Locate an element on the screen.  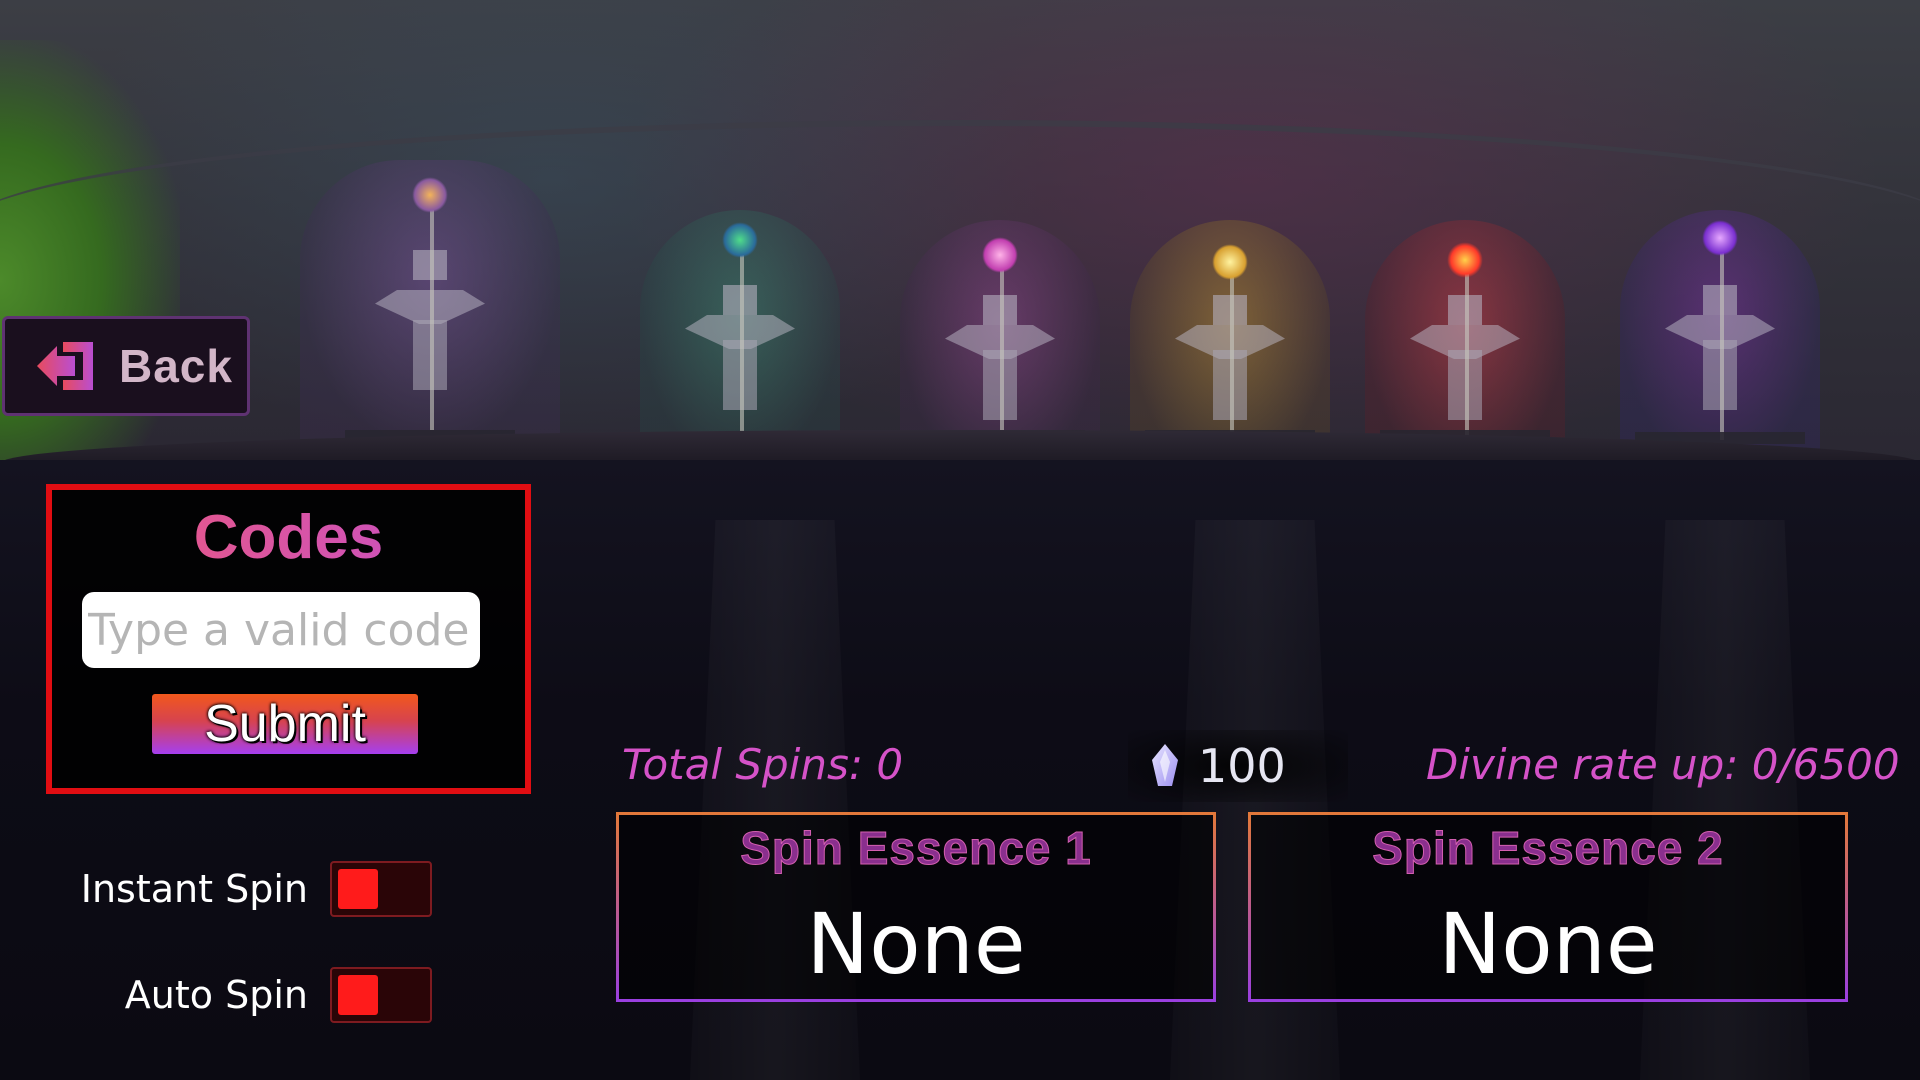
back-button: Back is located at coordinates (126, 366).